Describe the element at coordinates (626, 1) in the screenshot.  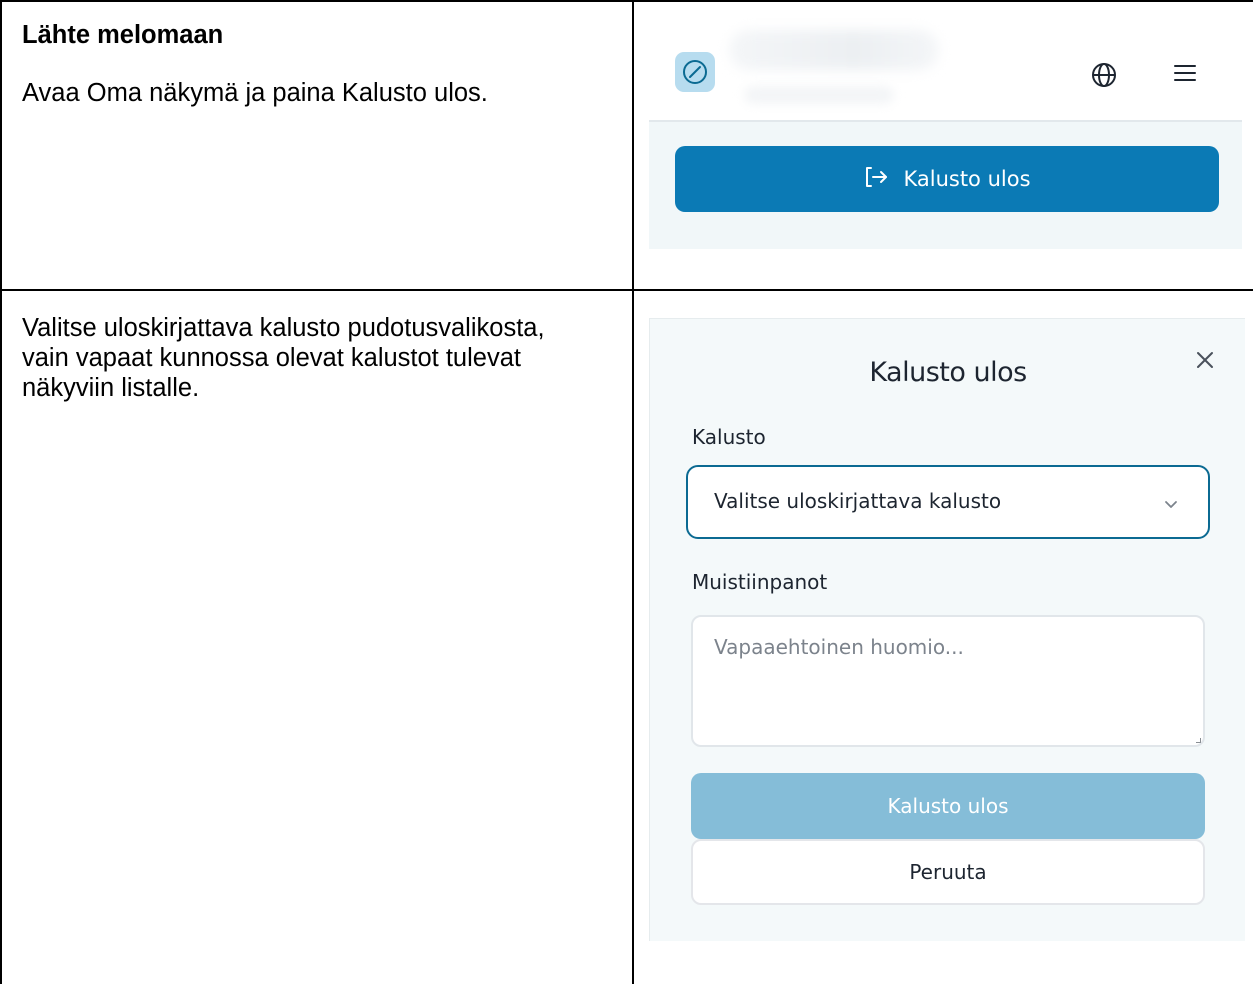
I see `table-border-top` at that location.